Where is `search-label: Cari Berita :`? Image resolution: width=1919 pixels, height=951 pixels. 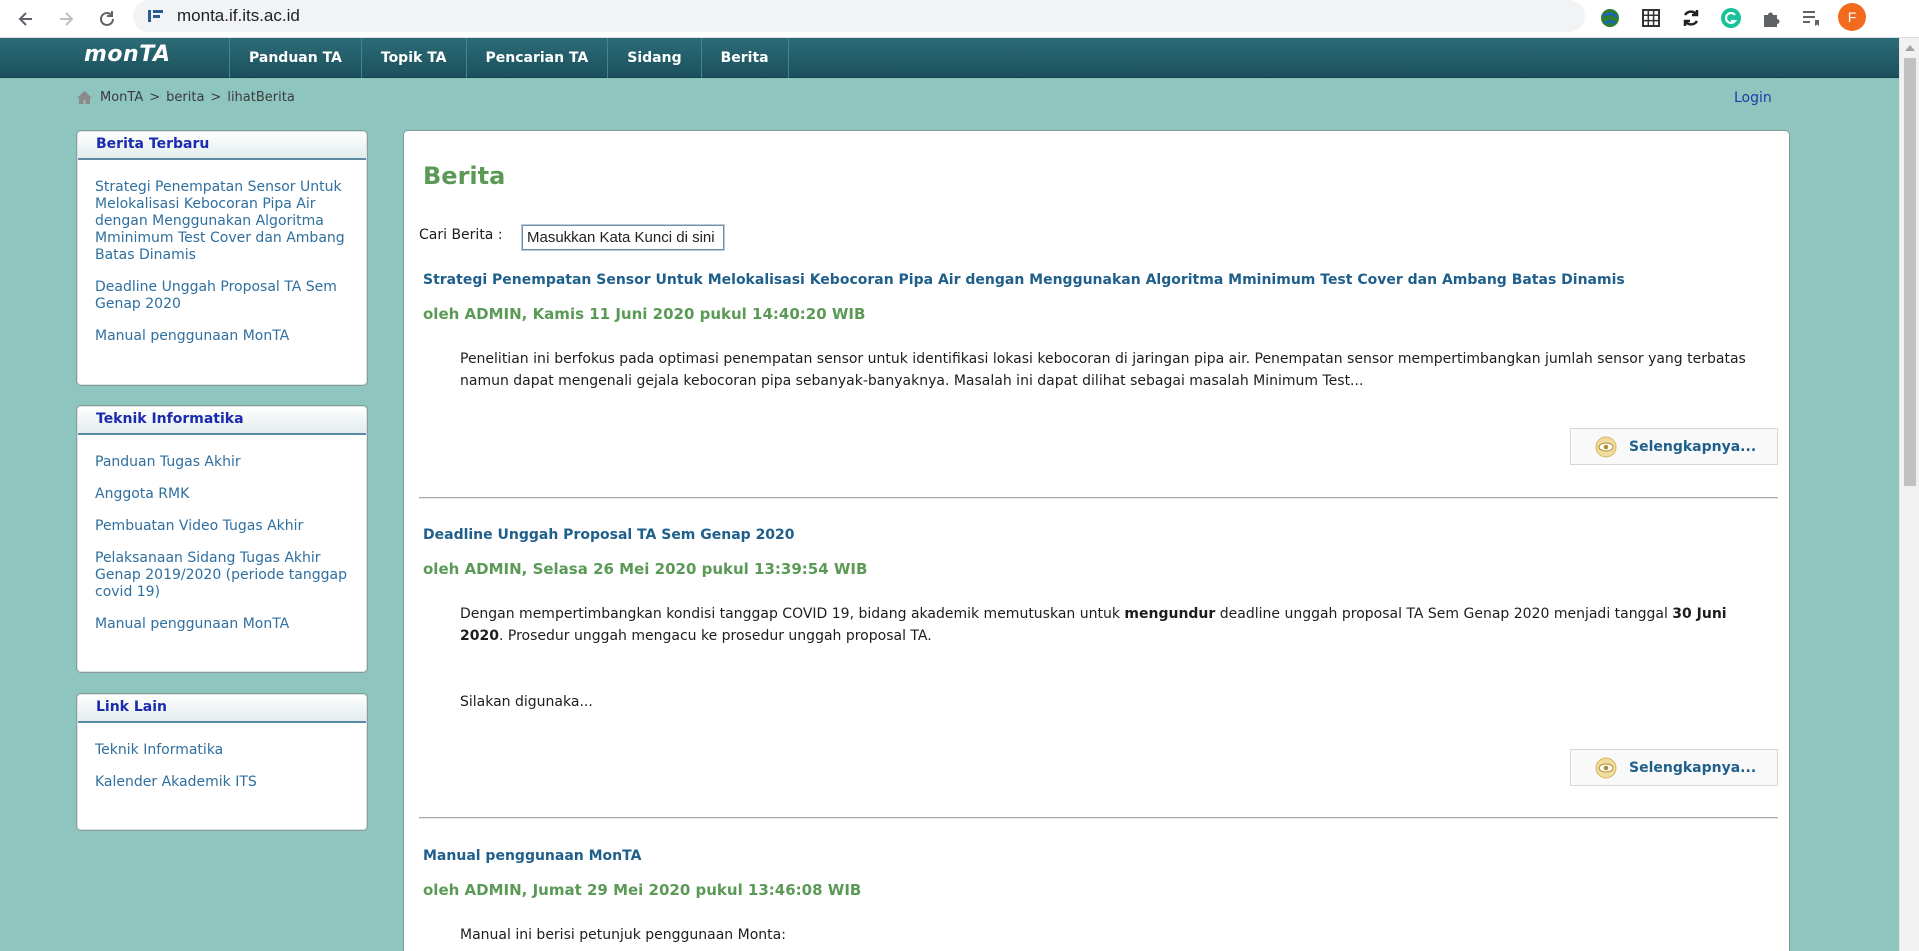
search-label: Cari Berita : is located at coordinates (461, 235).